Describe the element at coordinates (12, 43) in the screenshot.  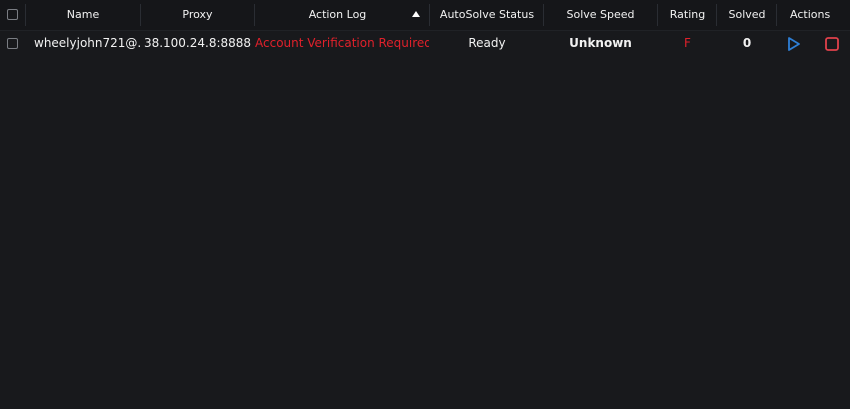
I see `row-select-checkbox` at that location.